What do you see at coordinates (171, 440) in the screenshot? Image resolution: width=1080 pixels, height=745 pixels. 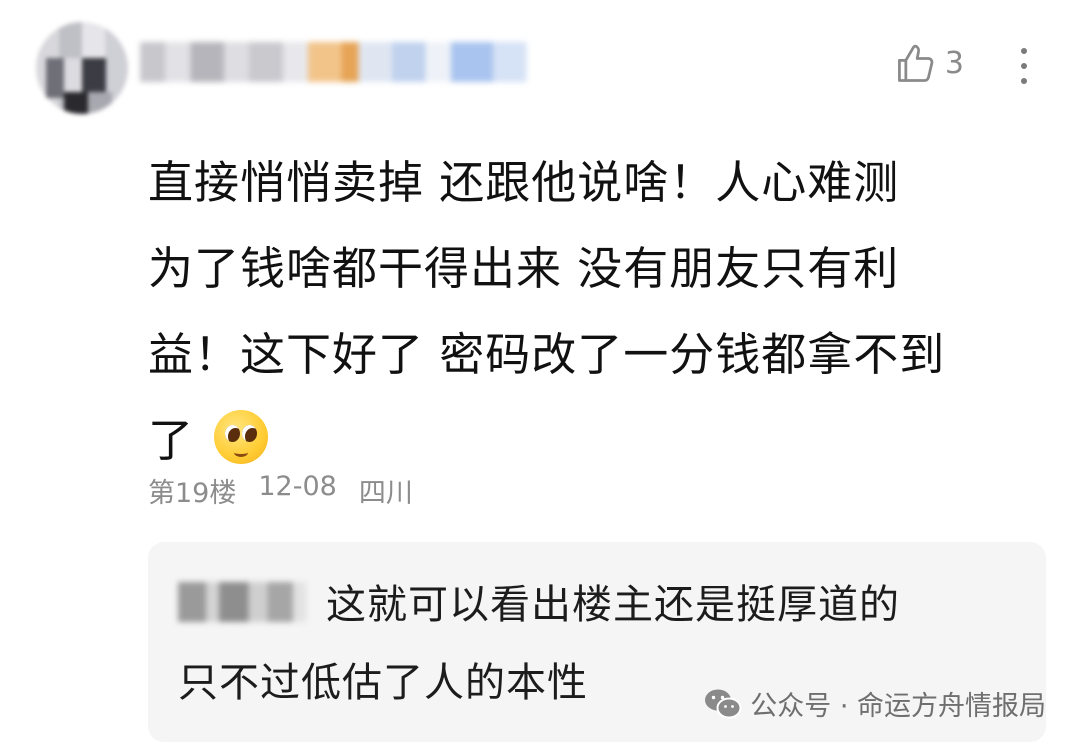 I see `comment-line-text: 了` at bounding box center [171, 440].